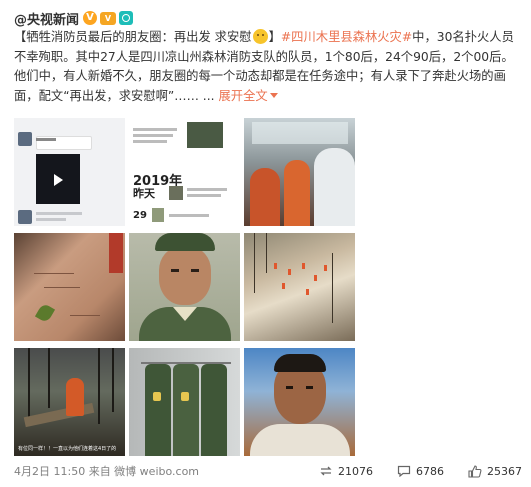 This screenshot has width=531, height=487. I want to click on comment-count: 6786, so click(430, 471).